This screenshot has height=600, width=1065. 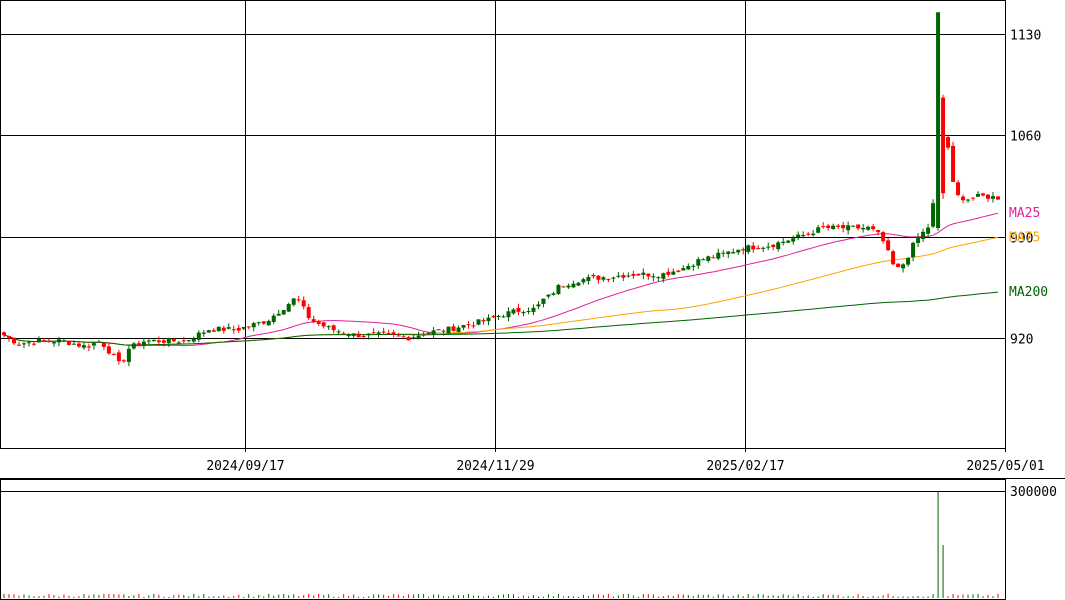 I want to click on date-tick-2: 2025/02/17, so click(x=745, y=466).